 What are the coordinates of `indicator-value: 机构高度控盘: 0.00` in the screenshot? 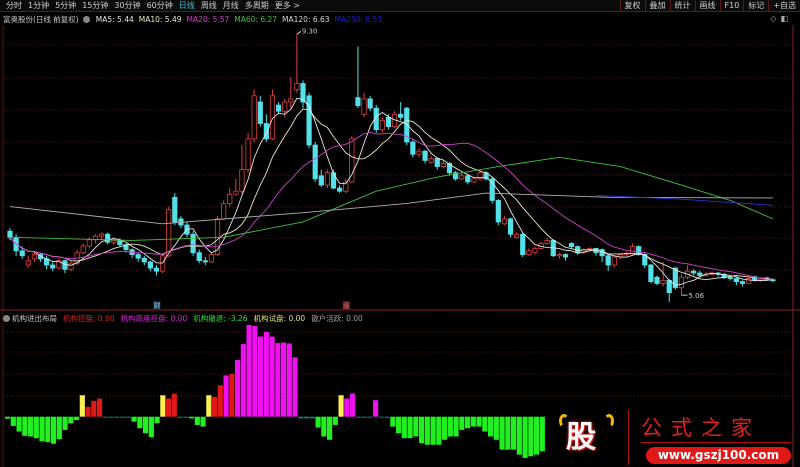 It's located at (154, 318).